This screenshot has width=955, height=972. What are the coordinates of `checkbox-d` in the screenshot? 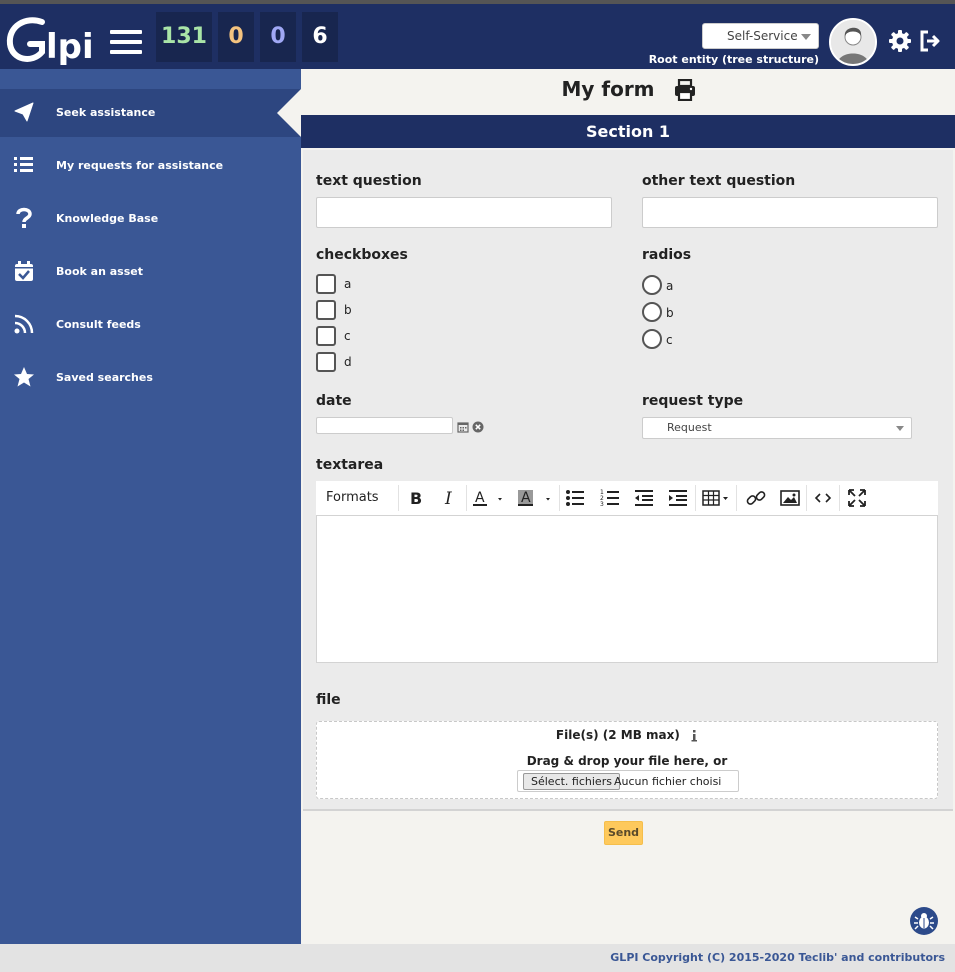 It's located at (326, 362).